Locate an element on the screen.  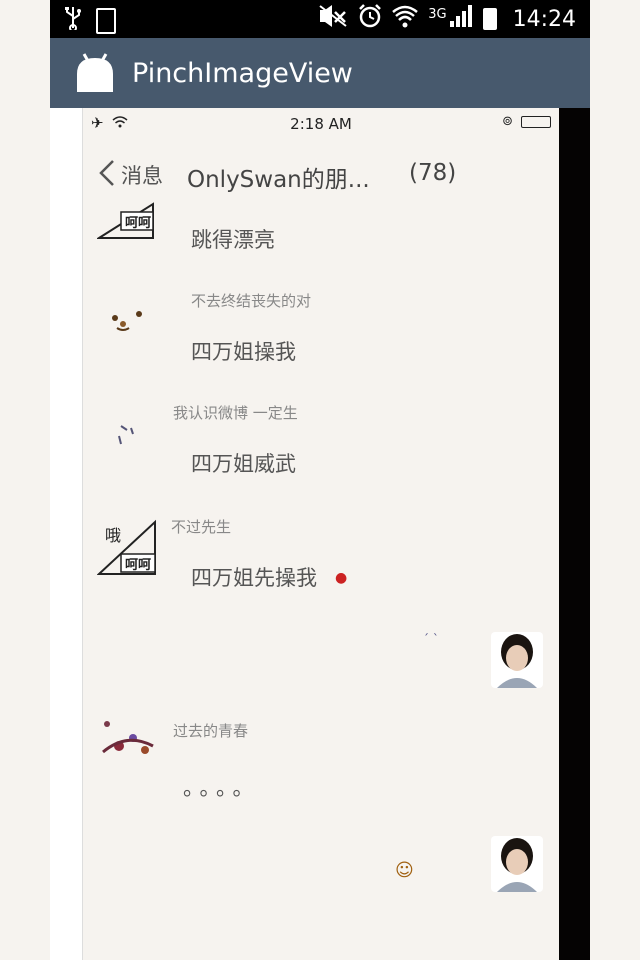
app-bar: PinchImageView is located at coordinates (320, 73).